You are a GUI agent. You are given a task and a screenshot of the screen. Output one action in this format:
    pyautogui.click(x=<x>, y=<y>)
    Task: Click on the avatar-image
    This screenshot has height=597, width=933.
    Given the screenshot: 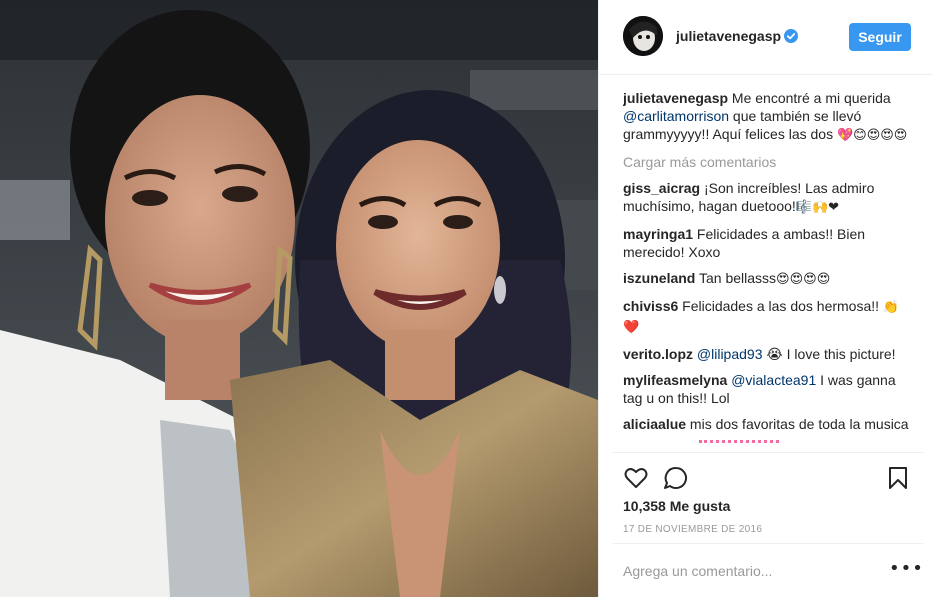 What is the action you would take?
    pyautogui.click(x=643, y=36)
    